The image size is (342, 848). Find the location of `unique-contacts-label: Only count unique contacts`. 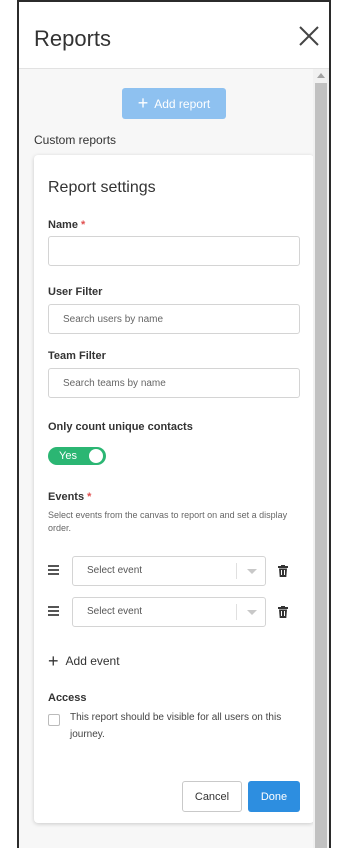

unique-contacts-label: Only count unique contacts is located at coordinates (120, 427).